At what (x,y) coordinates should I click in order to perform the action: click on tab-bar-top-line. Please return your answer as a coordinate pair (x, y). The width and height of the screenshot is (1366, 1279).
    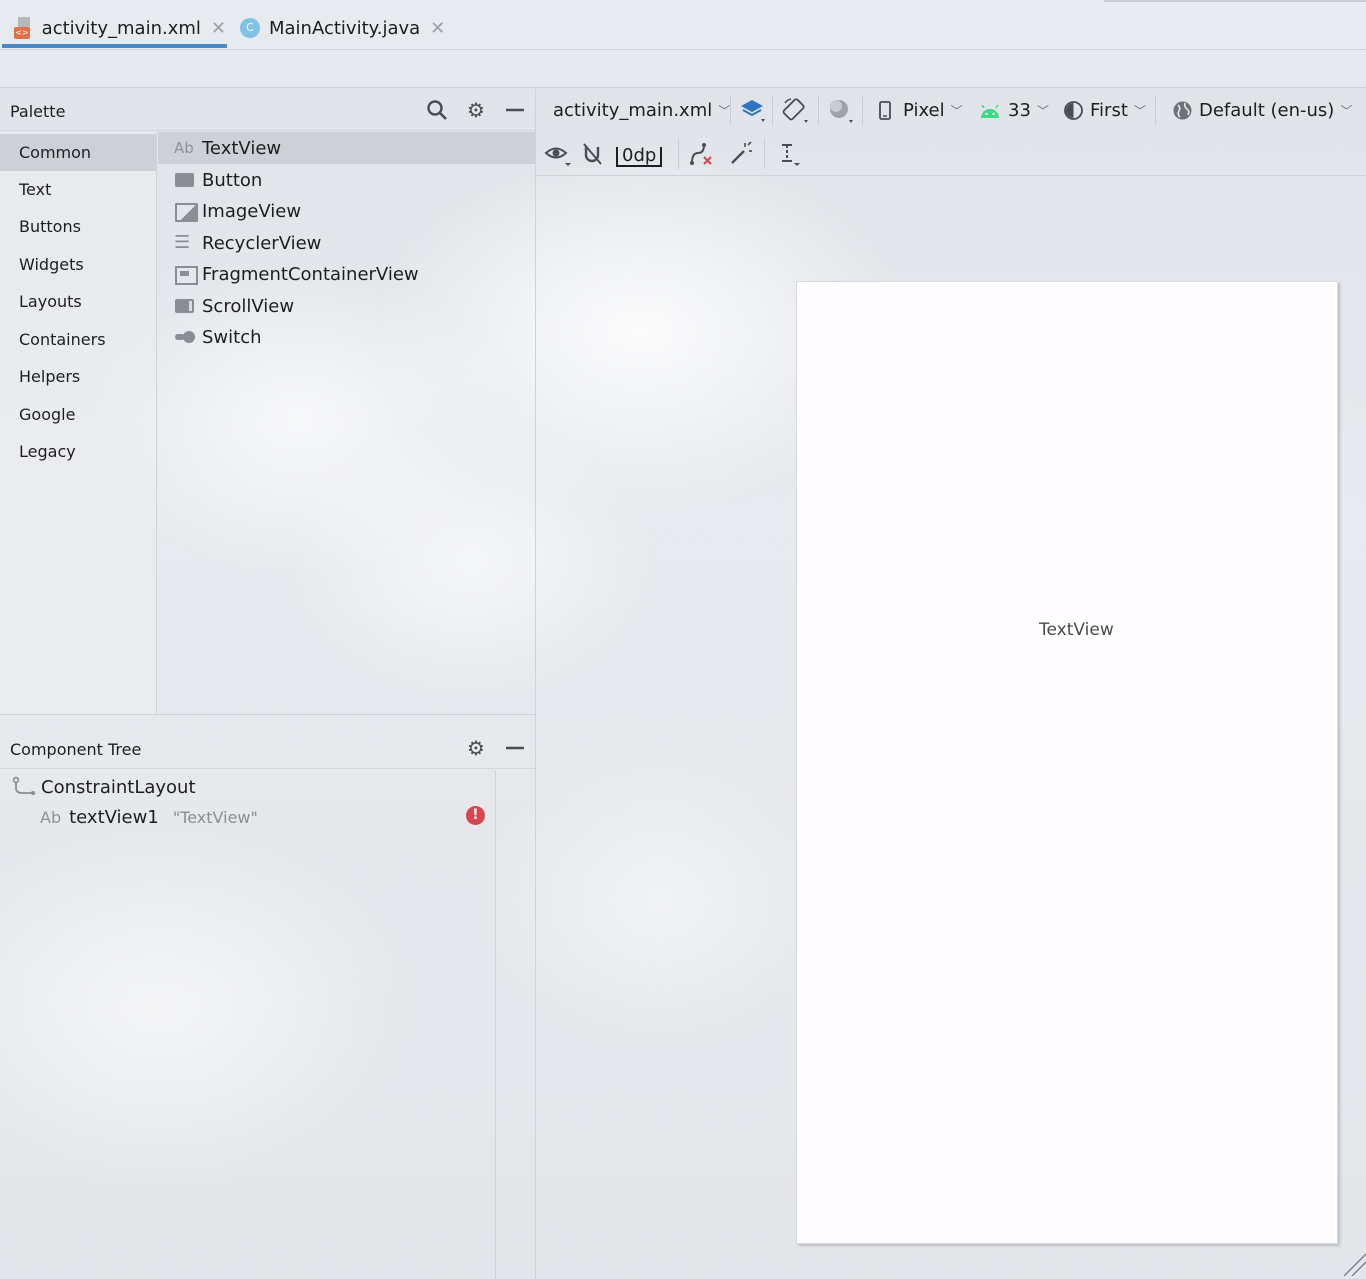
    Looking at the image, I should click on (1235, 1).